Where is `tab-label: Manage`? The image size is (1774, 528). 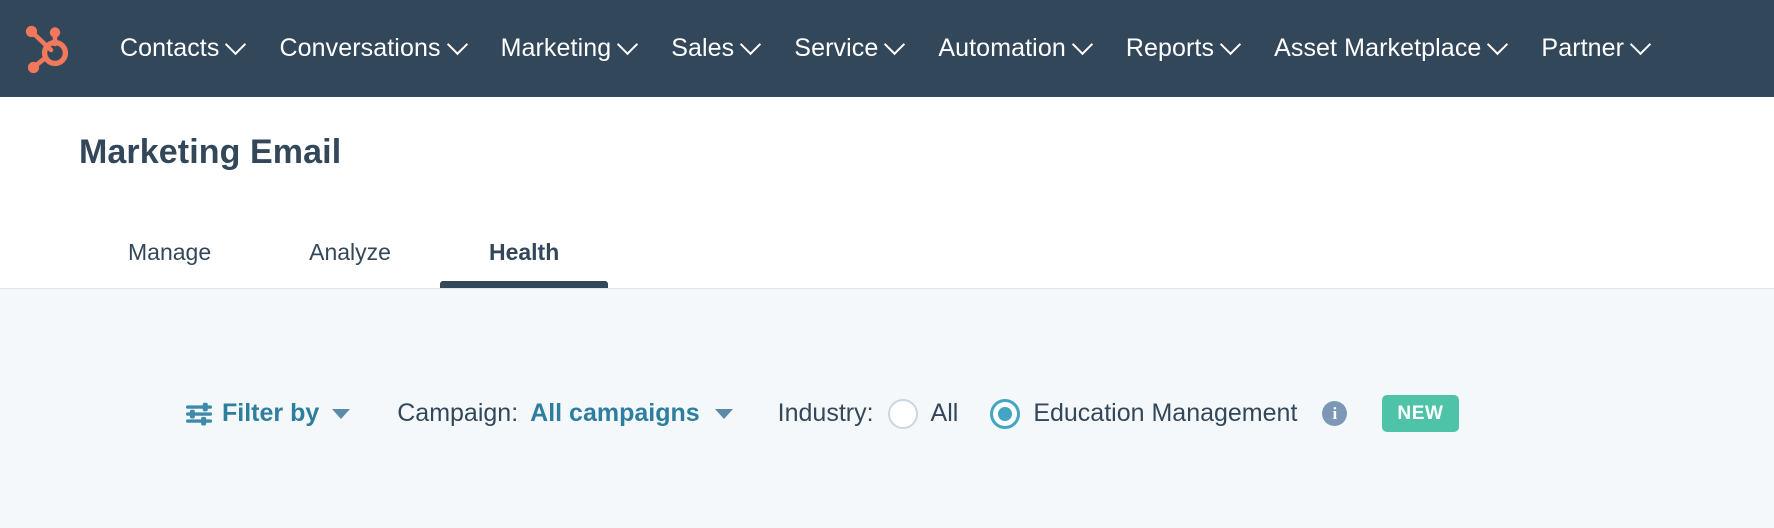
tab-label: Manage is located at coordinates (170, 252).